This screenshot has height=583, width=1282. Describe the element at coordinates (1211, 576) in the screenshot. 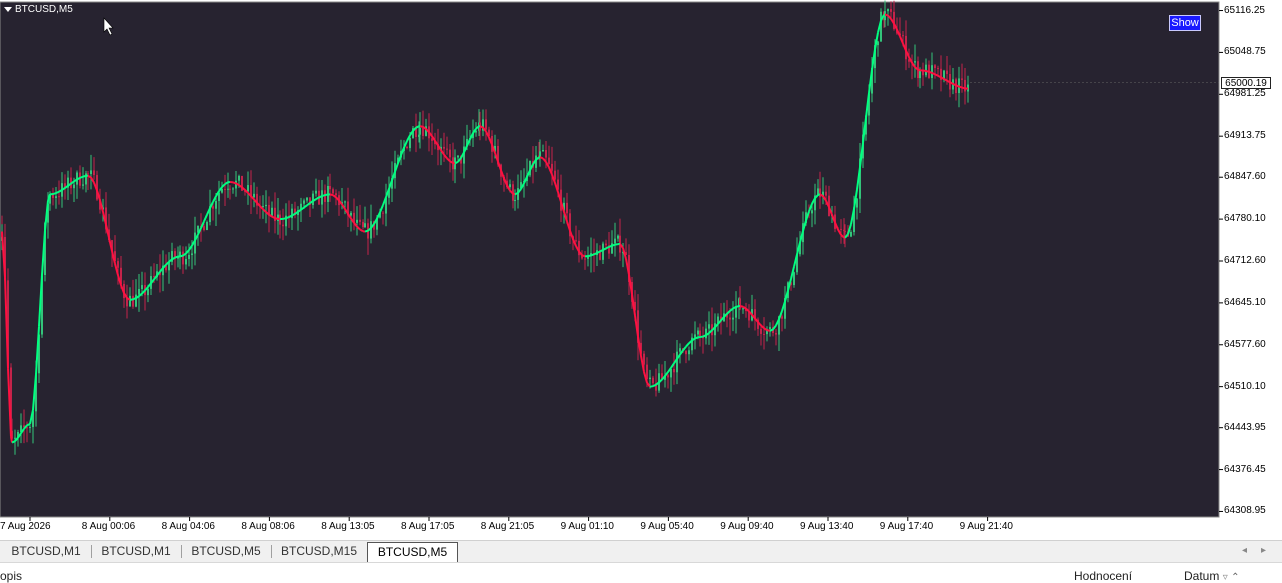

I see `column-date: Datum ▿ ⌃` at that location.